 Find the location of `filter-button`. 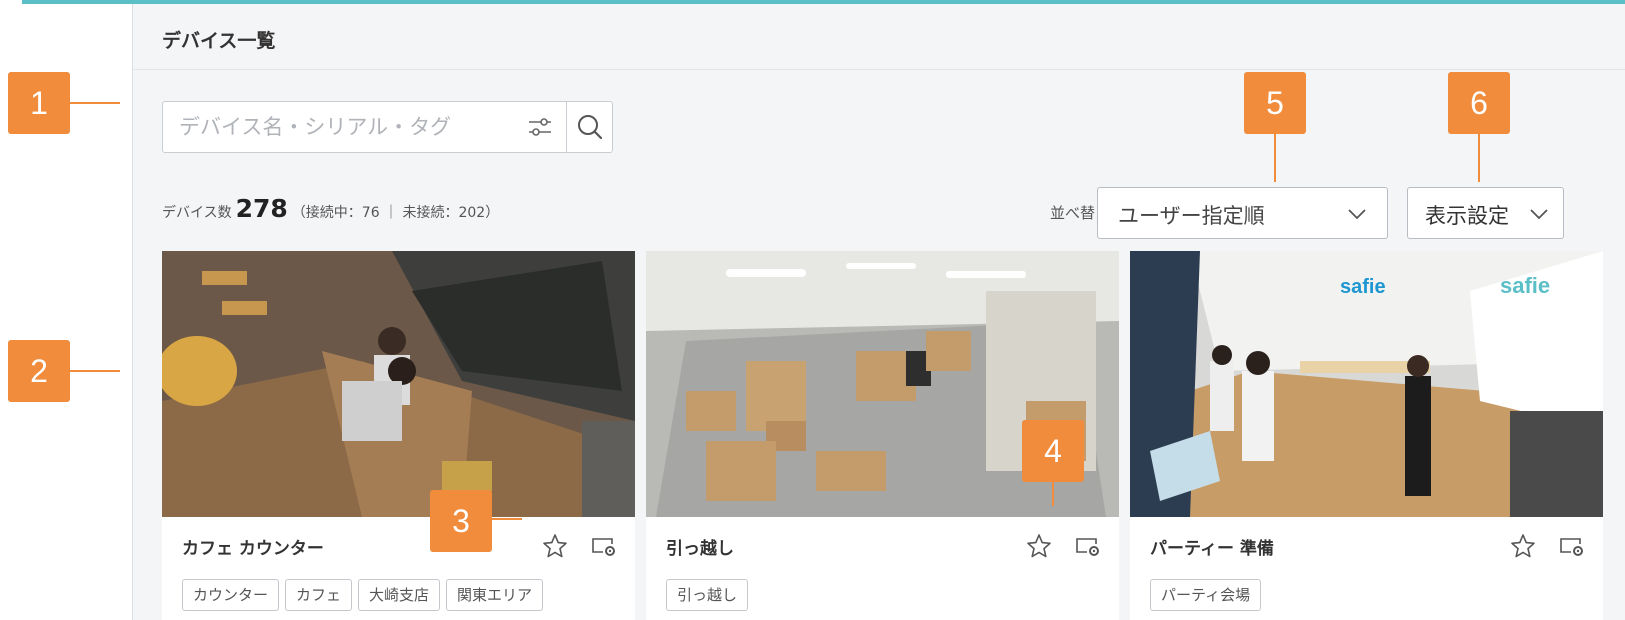

filter-button is located at coordinates (540, 127).